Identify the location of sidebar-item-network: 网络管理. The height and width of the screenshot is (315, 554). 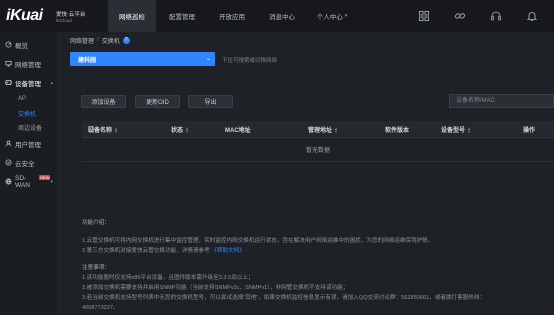
(28, 63).